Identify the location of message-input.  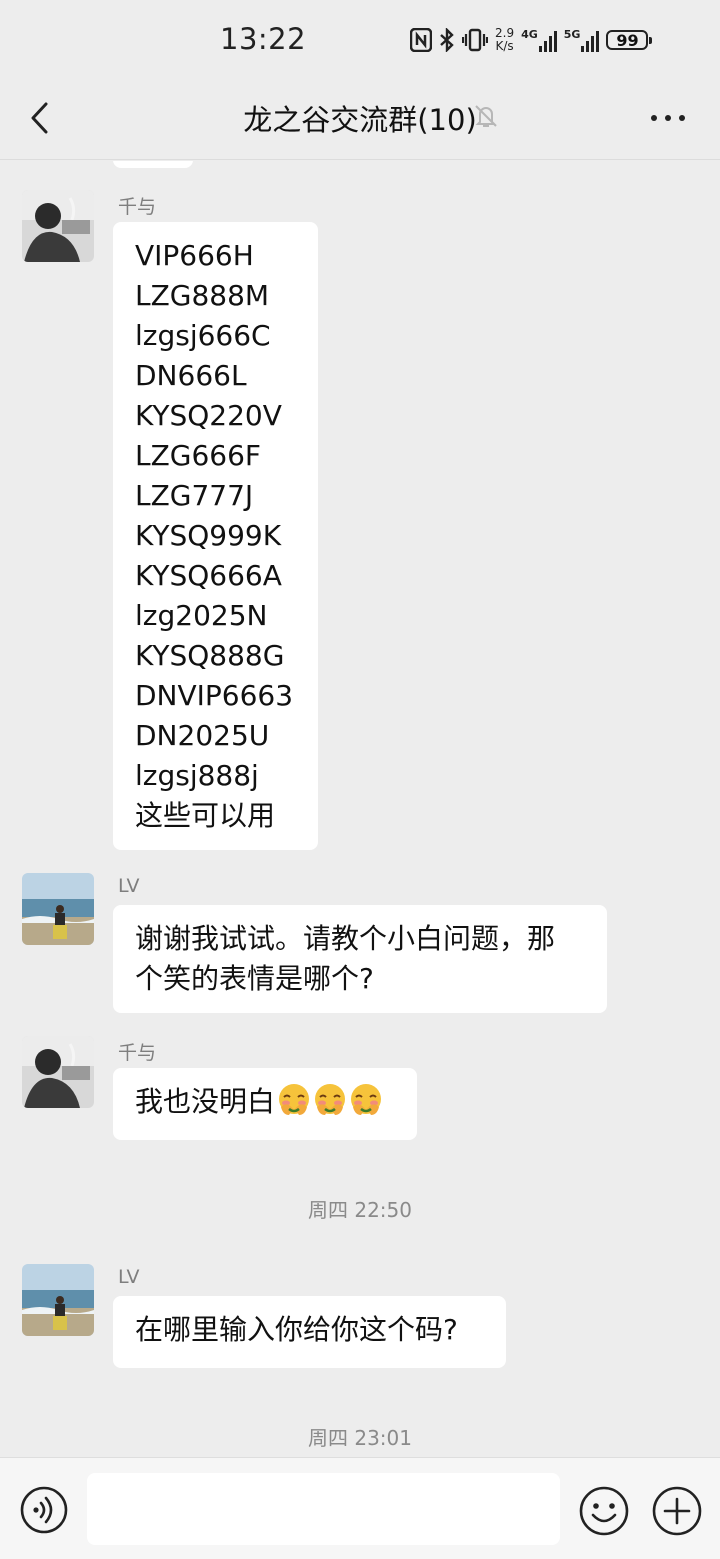
(323, 1509).